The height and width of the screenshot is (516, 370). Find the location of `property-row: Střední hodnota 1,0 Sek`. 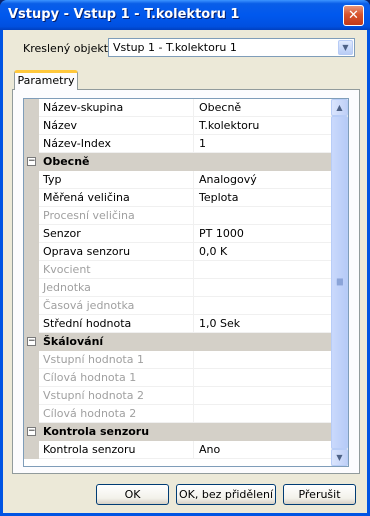

property-row: Střední hodnota 1,0 Sek is located at coordinates (177, 324).